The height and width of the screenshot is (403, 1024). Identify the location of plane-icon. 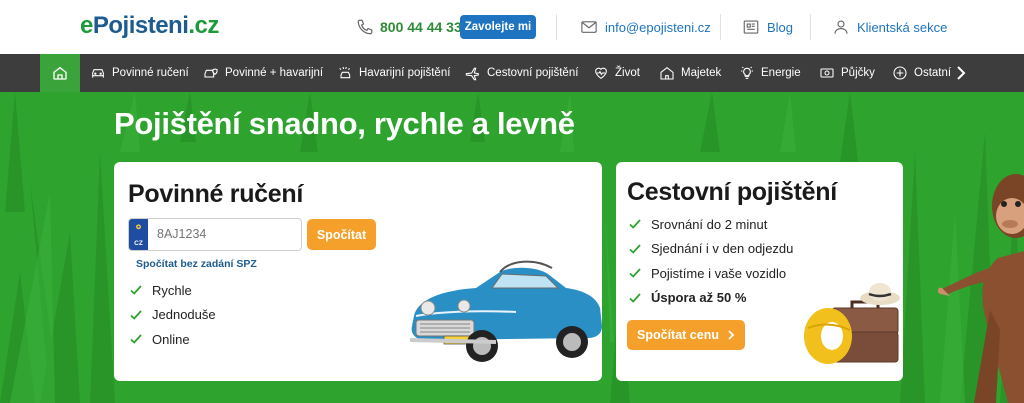
(472, 74).